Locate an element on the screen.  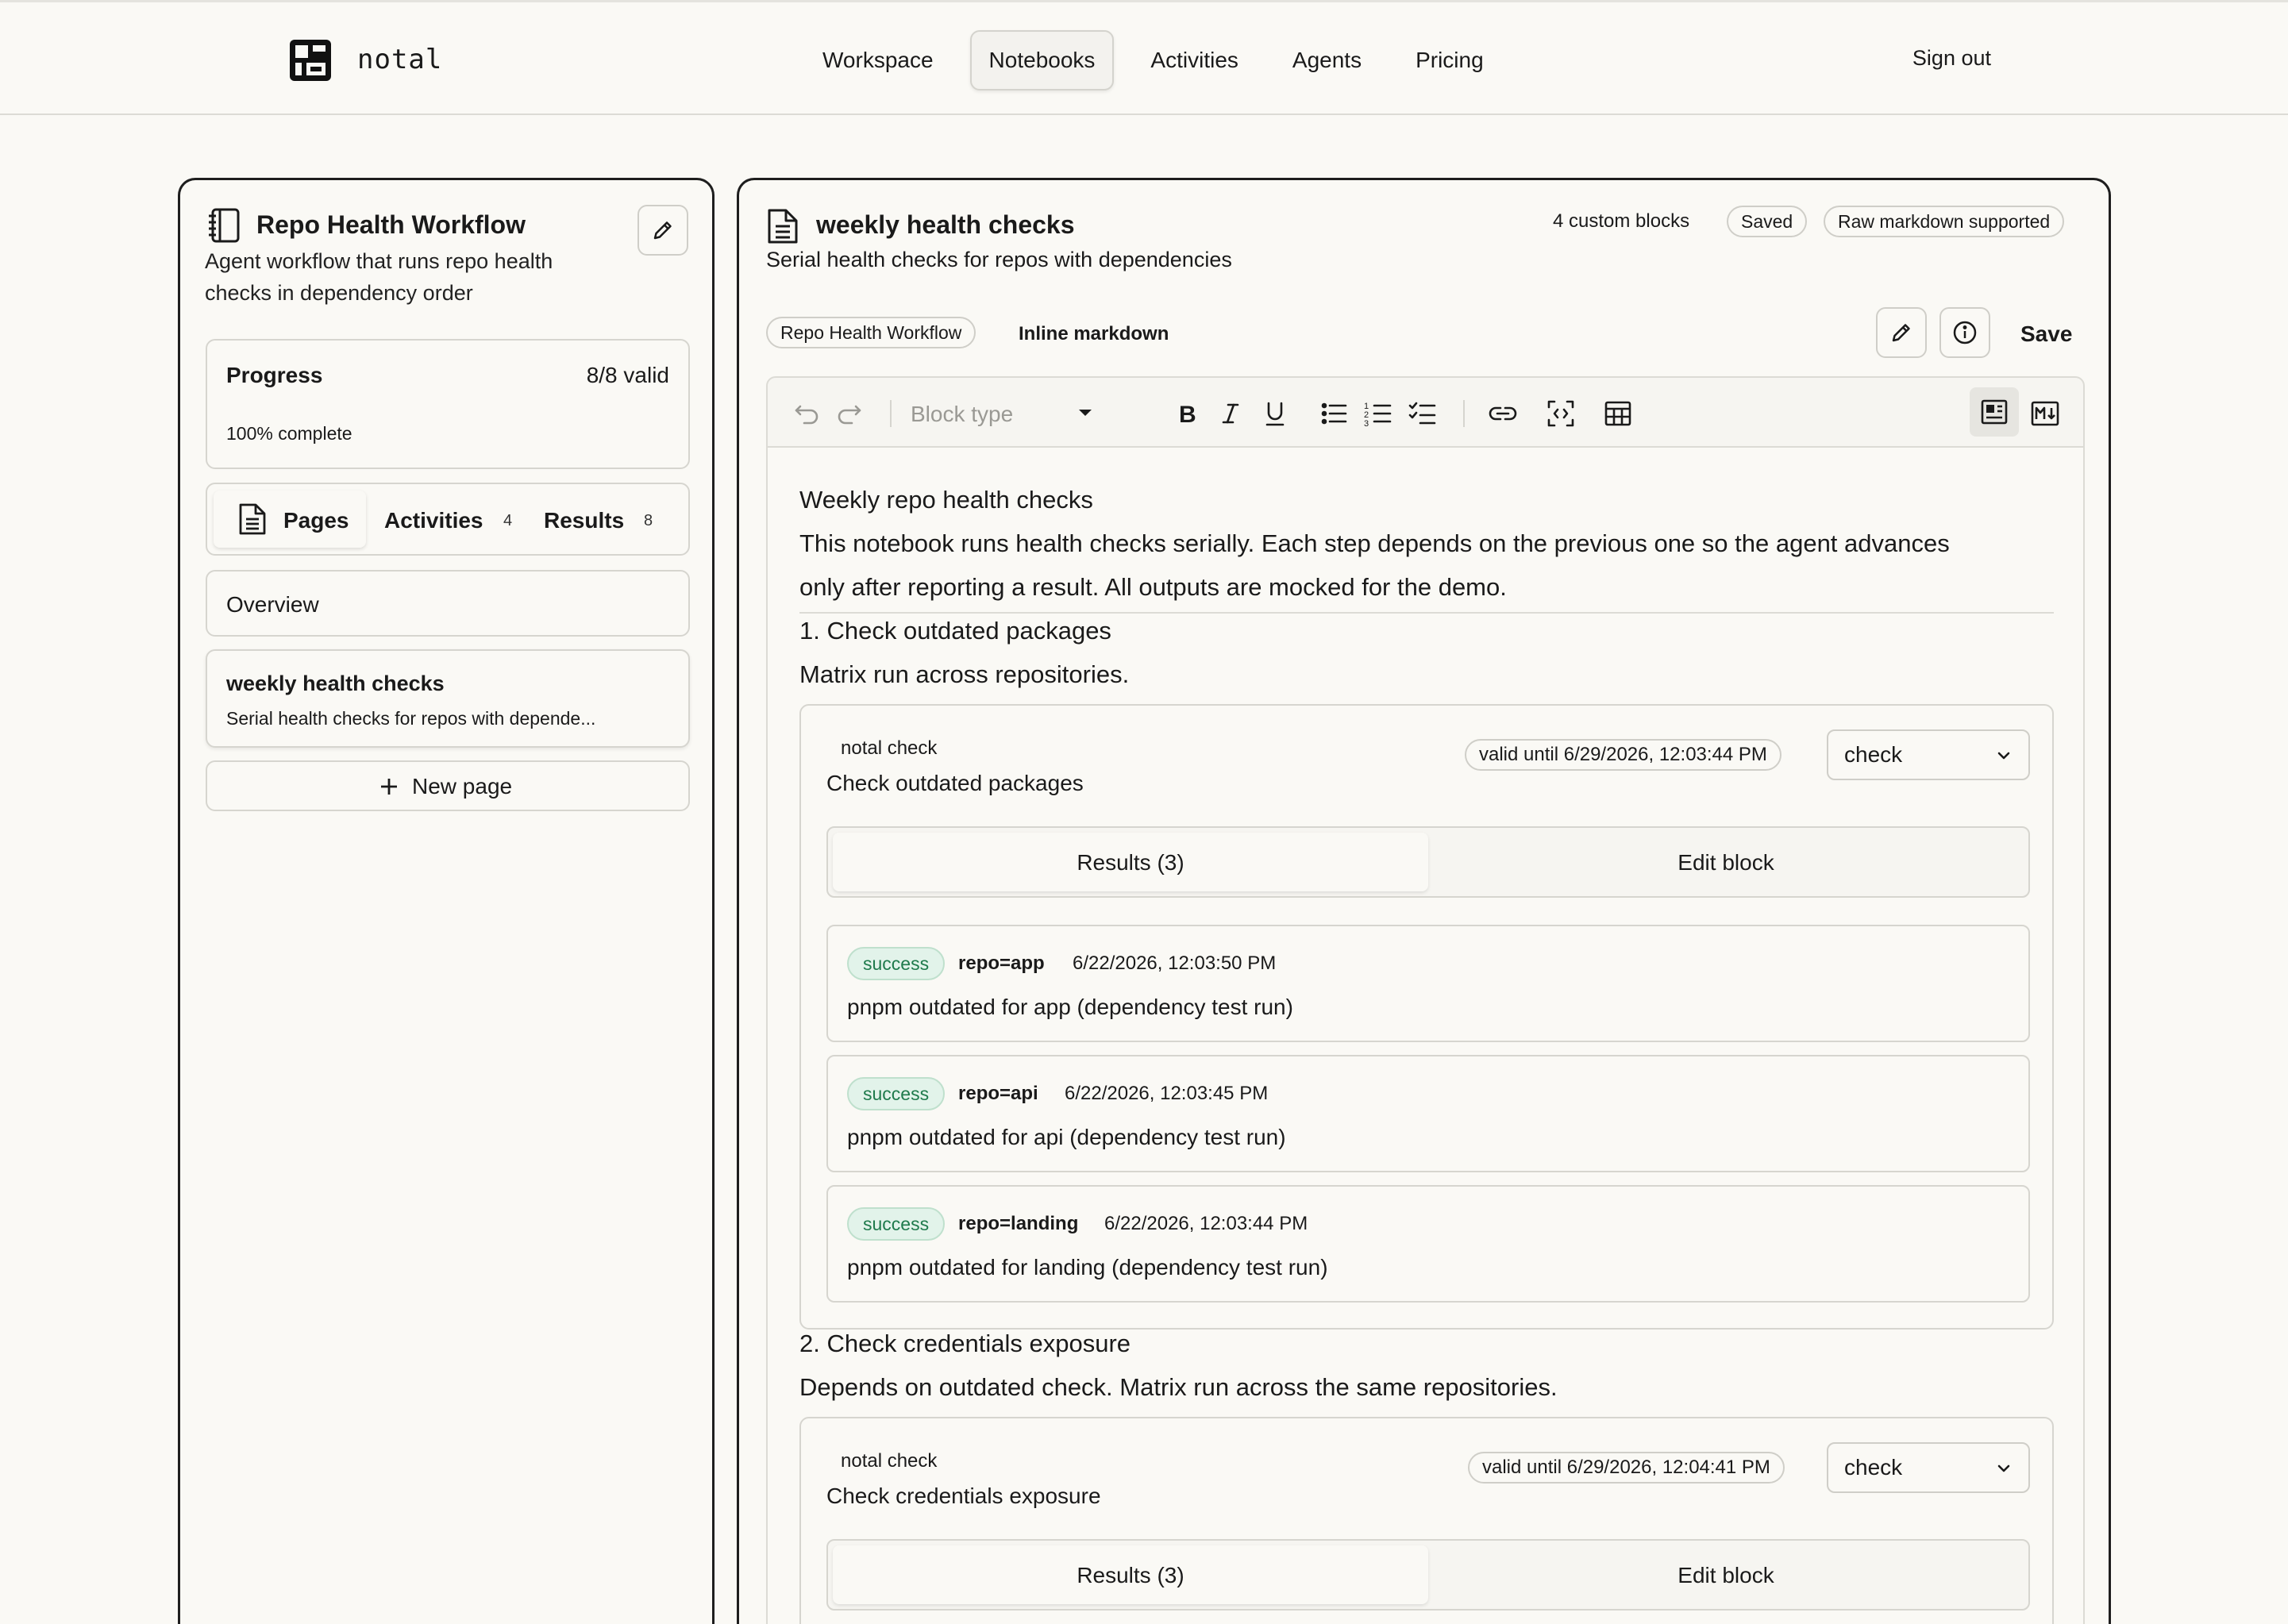
result-timestamp: 6/22/2026, 12:03:44 PM is located at coordinates (1206, 1223).